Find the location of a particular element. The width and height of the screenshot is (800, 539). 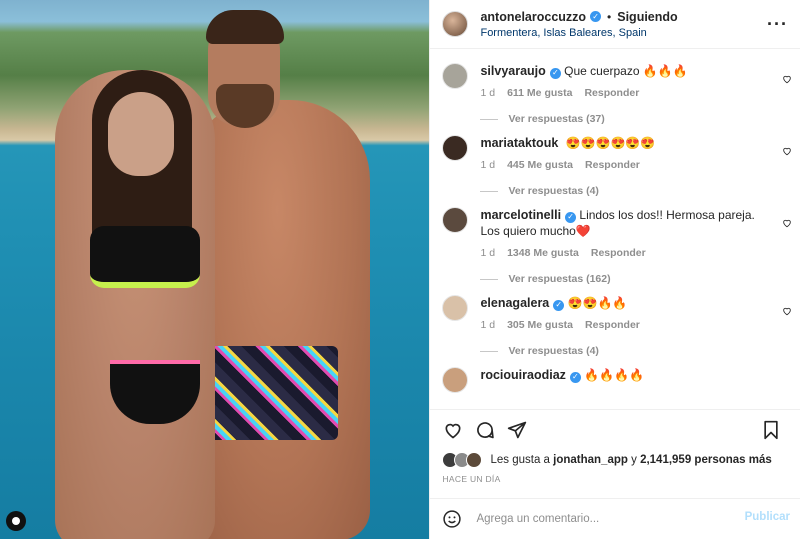

photo-bikini-top is located at coordinates (145, 257).